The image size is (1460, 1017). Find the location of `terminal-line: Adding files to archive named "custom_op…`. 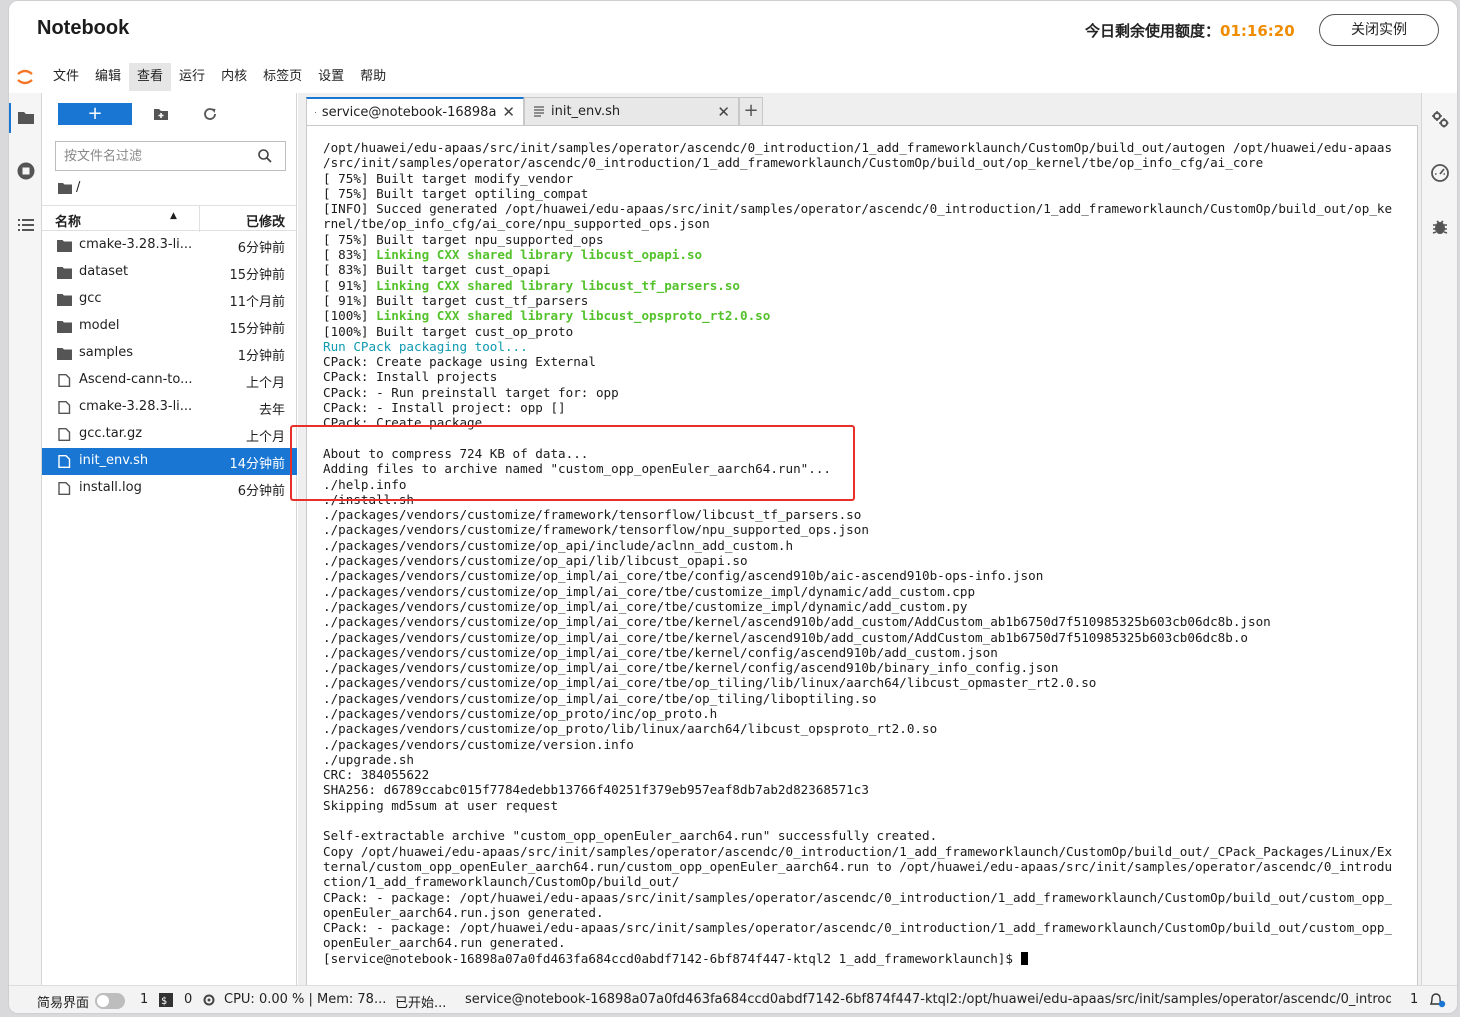

terminal-line: Adding files to archive named "custom_op… is located at coordinates (577, 469).